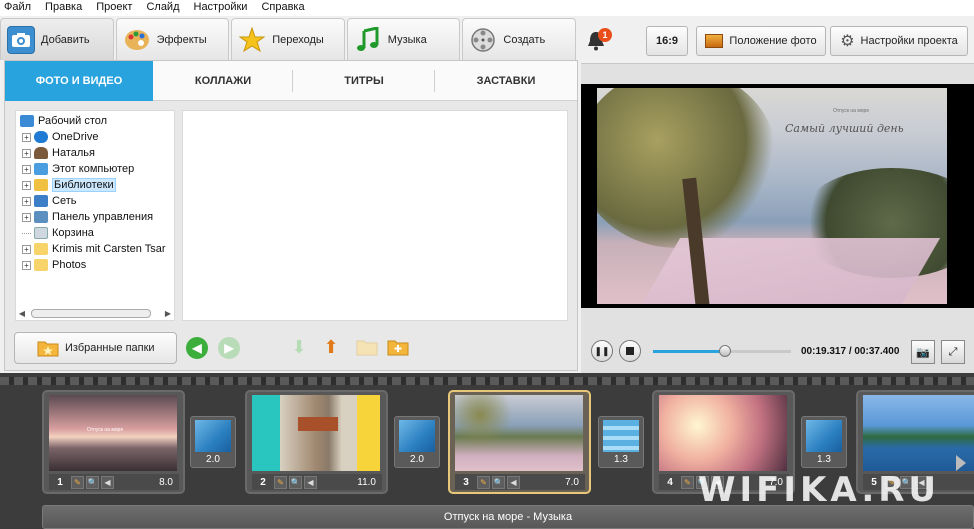 This screenshot has height=529, width=974. What do you see at coordinates (213, 442) in the screenshot?
I see `transition-1: 2.0` at bounding box center [213, 442].